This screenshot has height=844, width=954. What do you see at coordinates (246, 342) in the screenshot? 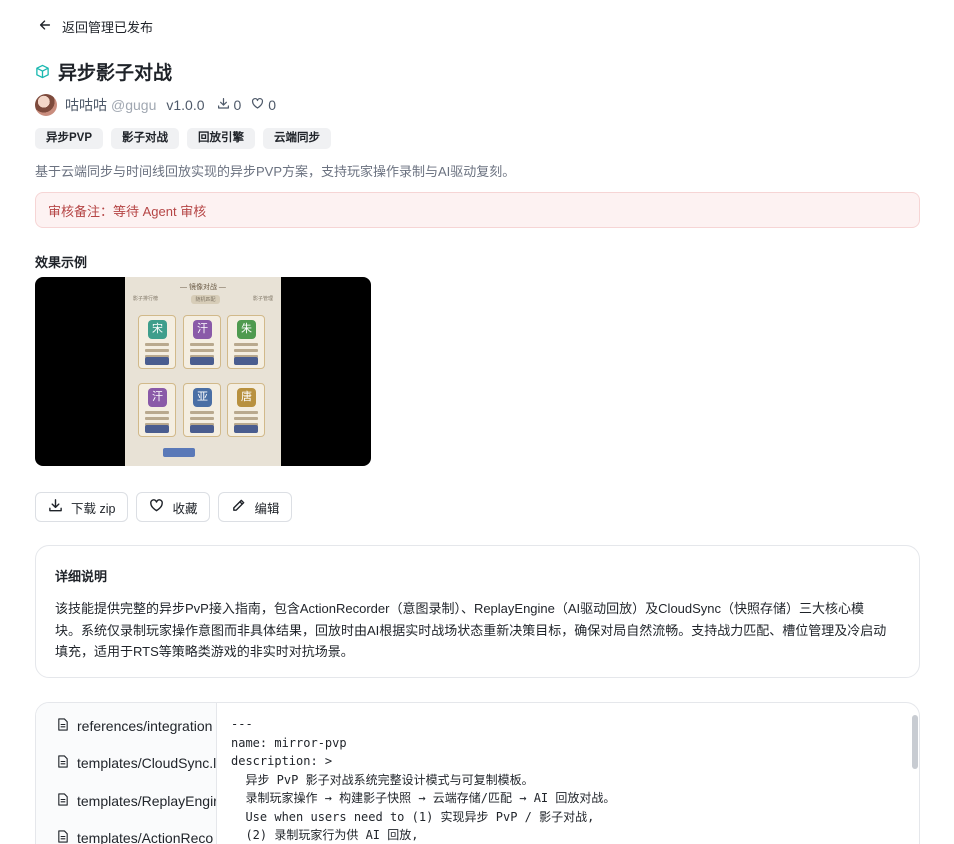
I see `preview-card: 朱` at bounding box center [246, 342].